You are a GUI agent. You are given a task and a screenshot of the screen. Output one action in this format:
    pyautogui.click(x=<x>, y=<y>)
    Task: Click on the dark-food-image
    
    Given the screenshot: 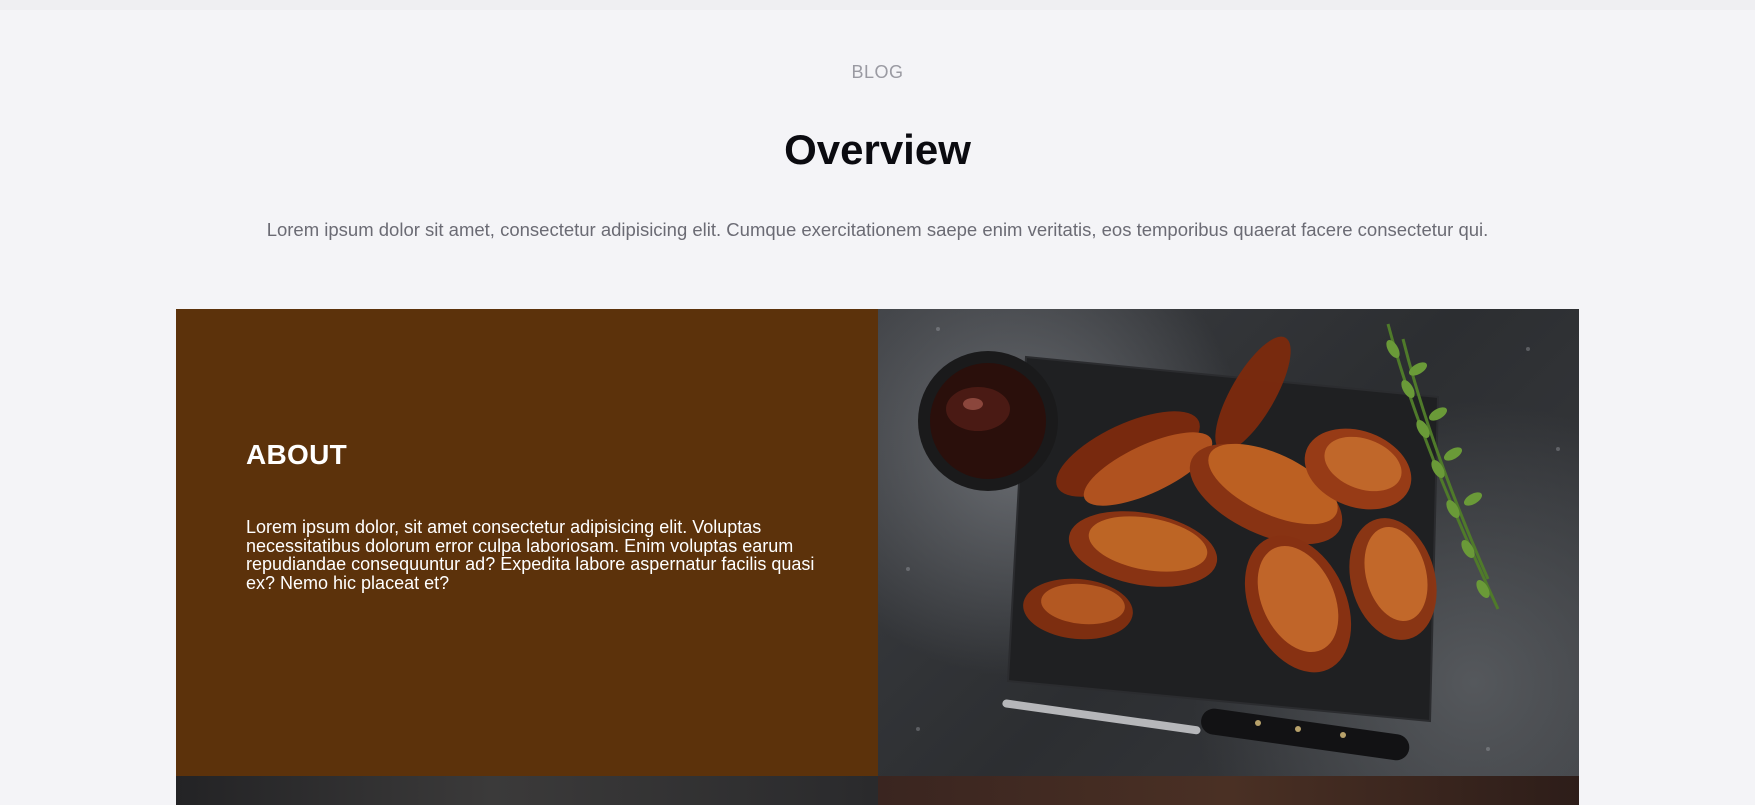 What is the action you would take?
    pyautogui.click(x=527, y=790)
    